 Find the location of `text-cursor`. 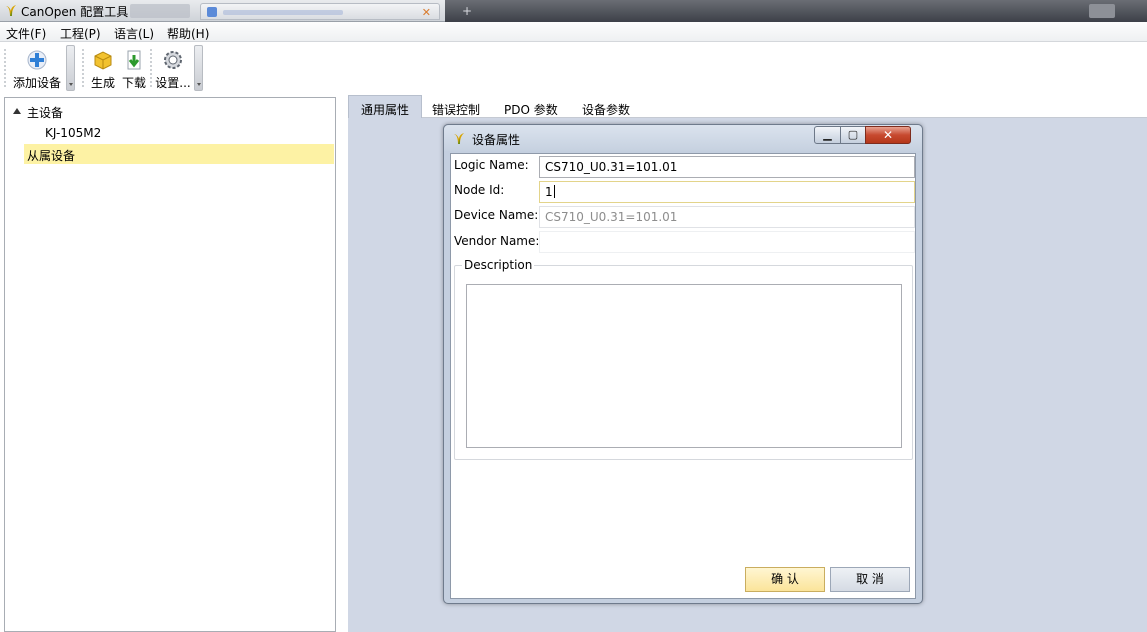

text-cursor is located at coordinates (554, 191).